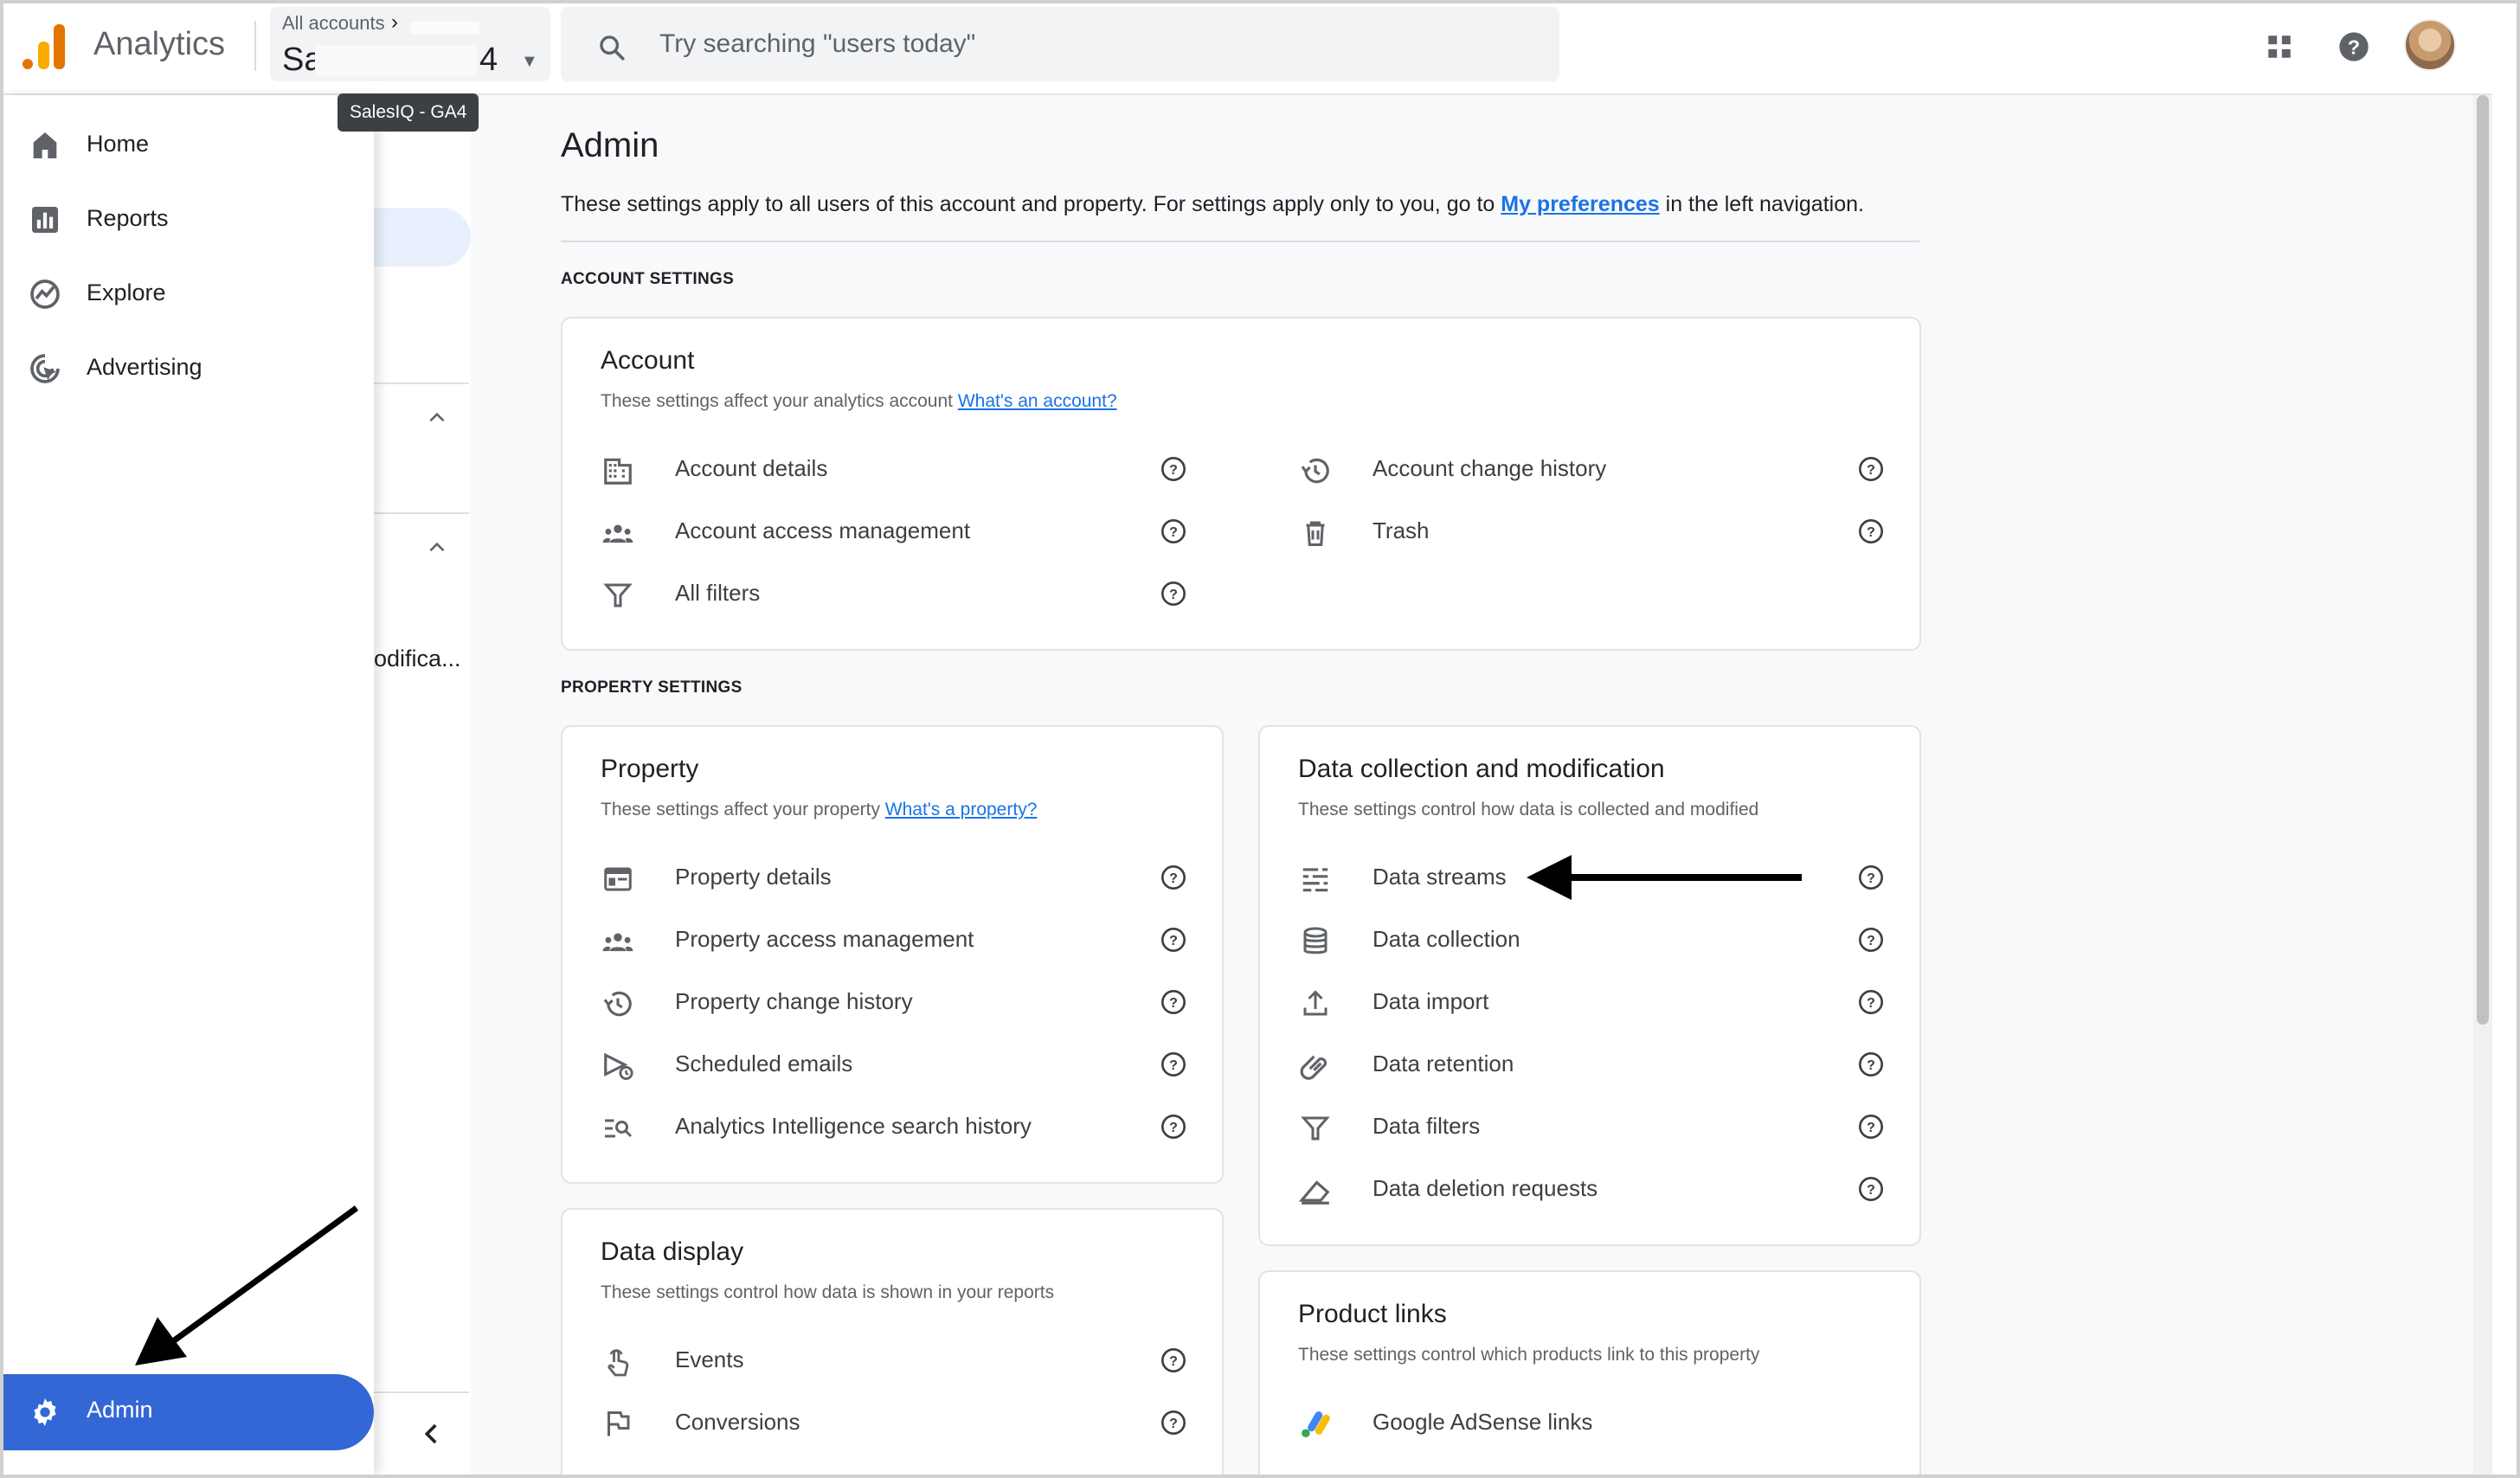  I want to click on whats-an-account-link: What's an account?, so click(1037, 401).